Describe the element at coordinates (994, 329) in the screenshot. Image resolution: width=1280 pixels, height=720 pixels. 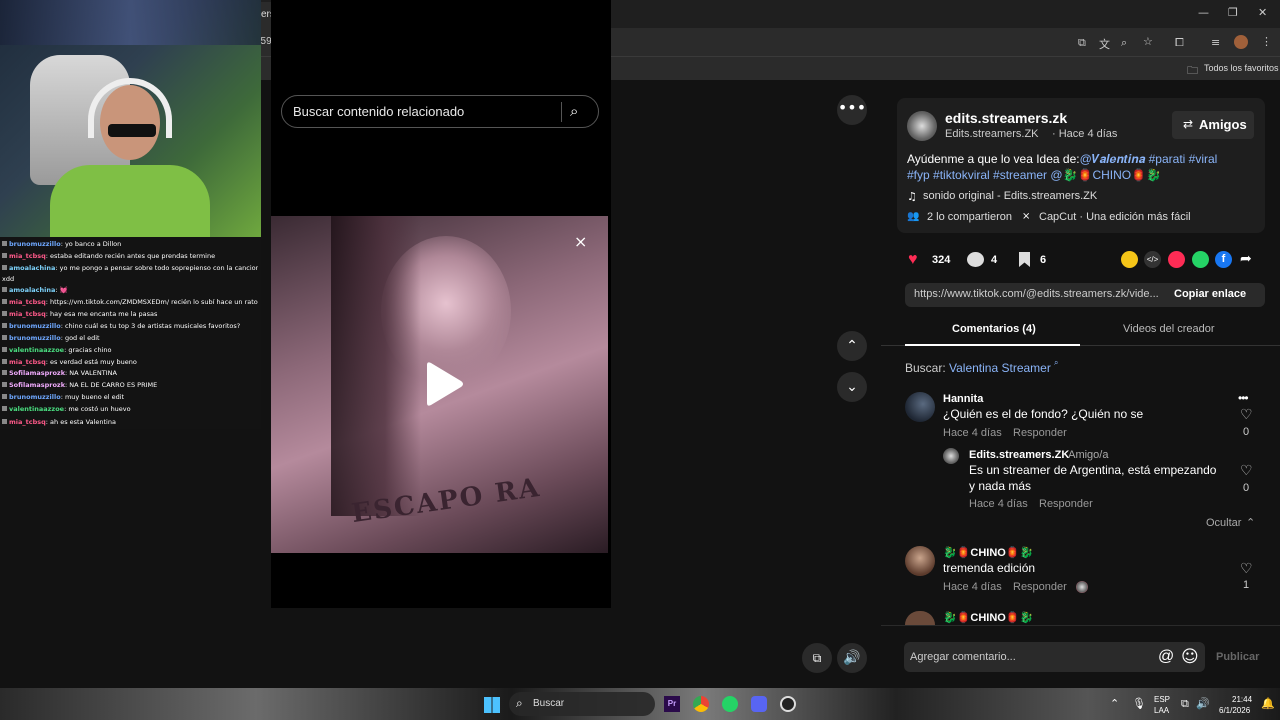
I see `tab-comments: Comentarios (4)` at that location.